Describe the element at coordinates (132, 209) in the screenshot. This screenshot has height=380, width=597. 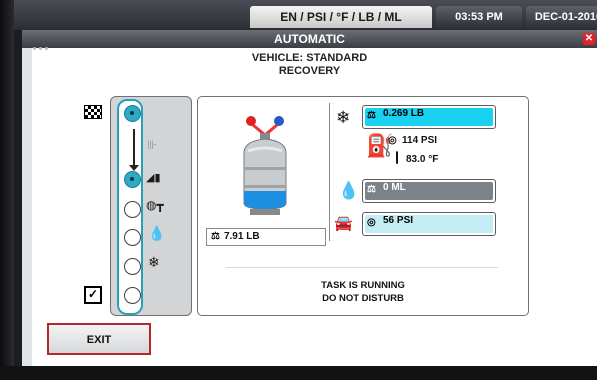
I see `step-leak-test` at that location.